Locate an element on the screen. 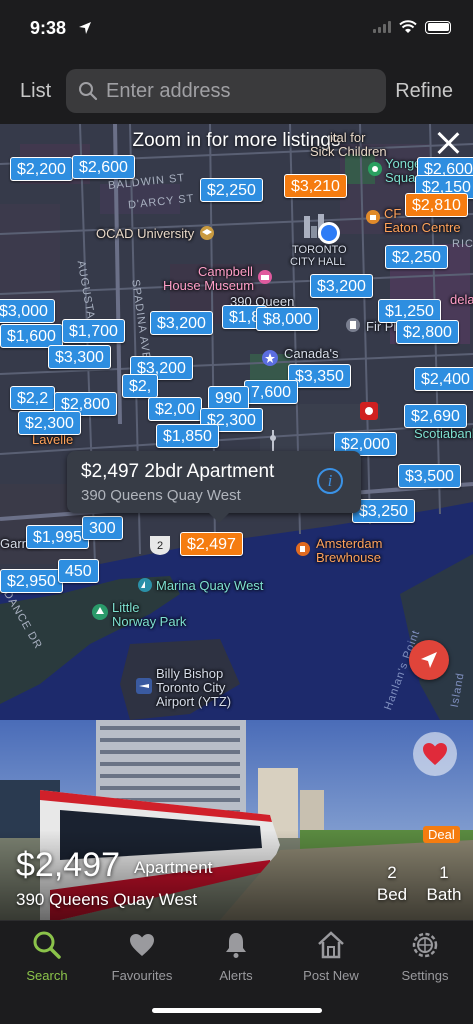  tab-label: Post New is located at coordinates (331, 975).